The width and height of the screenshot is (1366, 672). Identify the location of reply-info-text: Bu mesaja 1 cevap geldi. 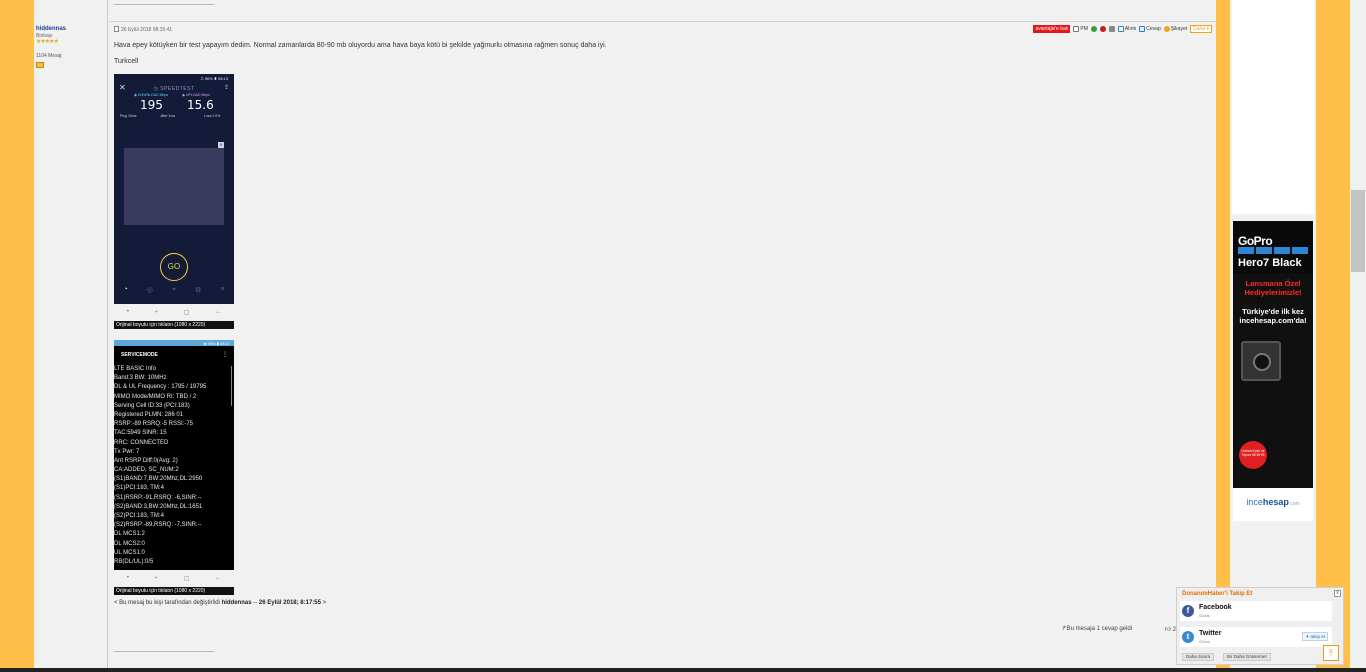
(1099, 629).